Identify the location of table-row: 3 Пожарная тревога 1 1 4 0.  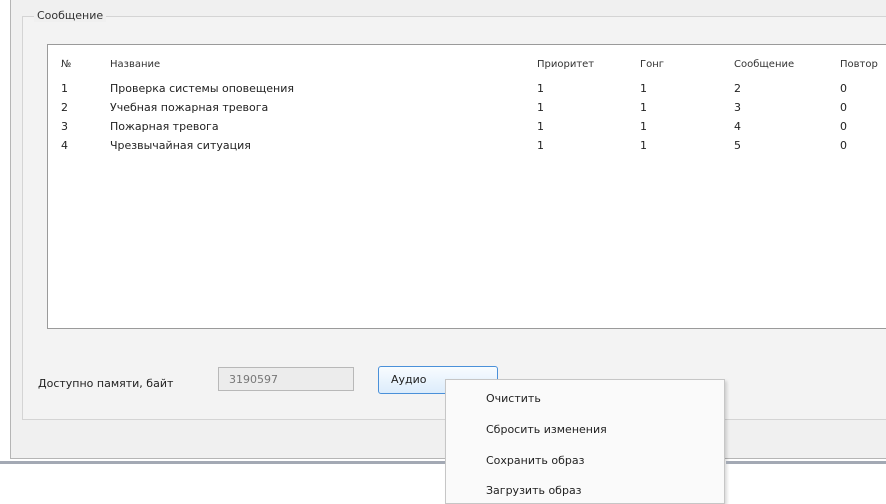
(467, 127).